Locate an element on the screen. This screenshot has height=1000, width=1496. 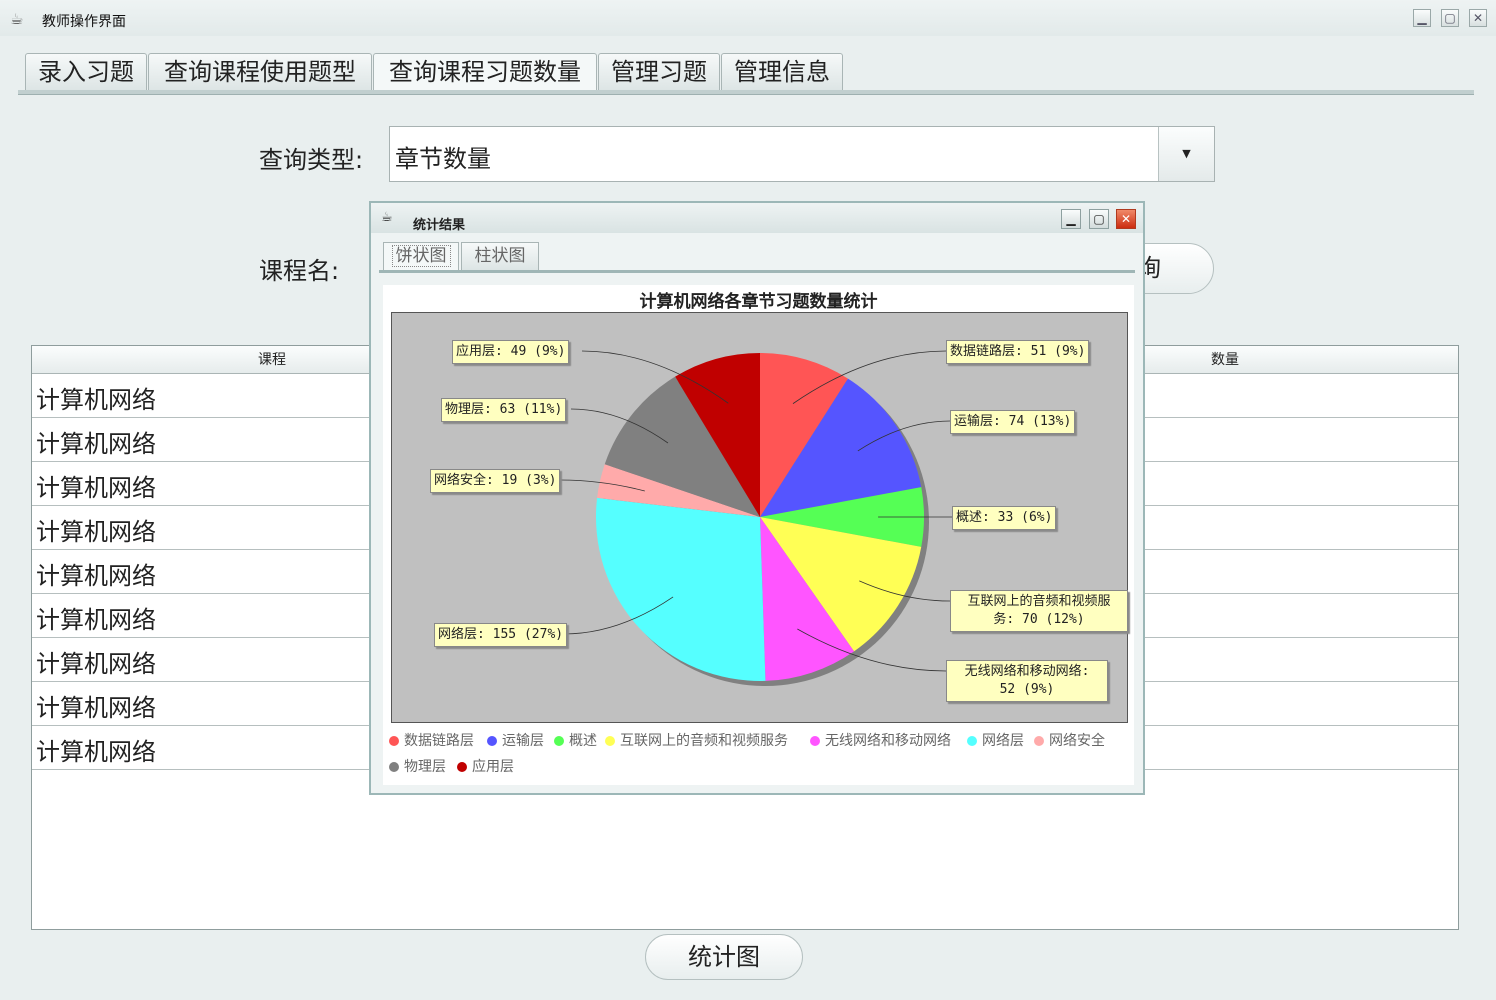
legend-label: 运输层 is located at coordinates (523, 741).